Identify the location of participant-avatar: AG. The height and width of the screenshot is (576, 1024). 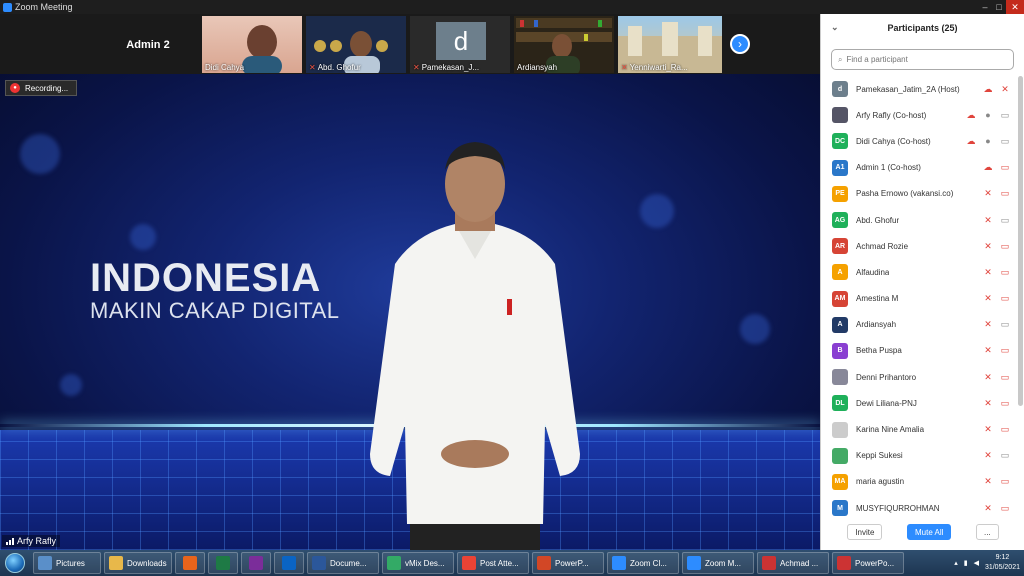
(840, 220).